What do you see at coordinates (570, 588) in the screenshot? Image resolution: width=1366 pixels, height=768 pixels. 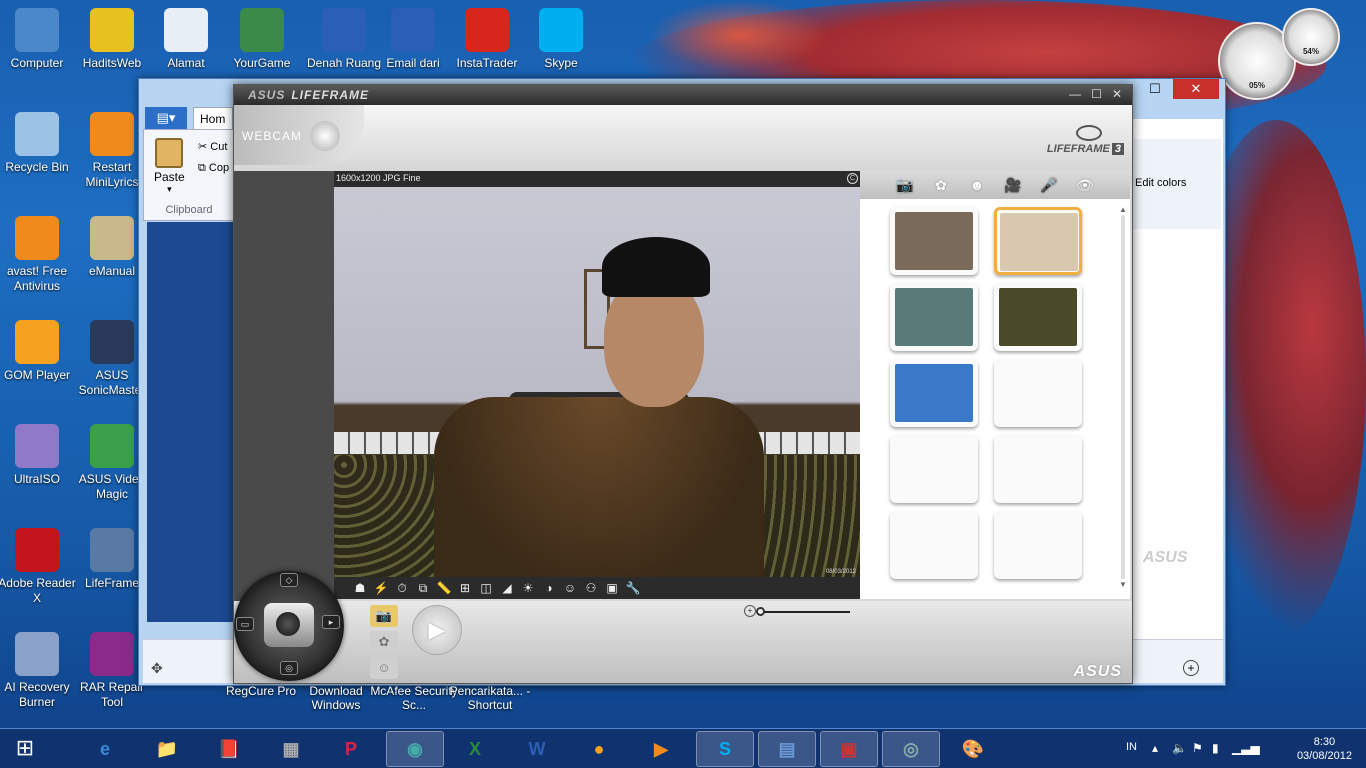 I see `toolbar-tool-icon: ☺` at bounding box center [570, 588].